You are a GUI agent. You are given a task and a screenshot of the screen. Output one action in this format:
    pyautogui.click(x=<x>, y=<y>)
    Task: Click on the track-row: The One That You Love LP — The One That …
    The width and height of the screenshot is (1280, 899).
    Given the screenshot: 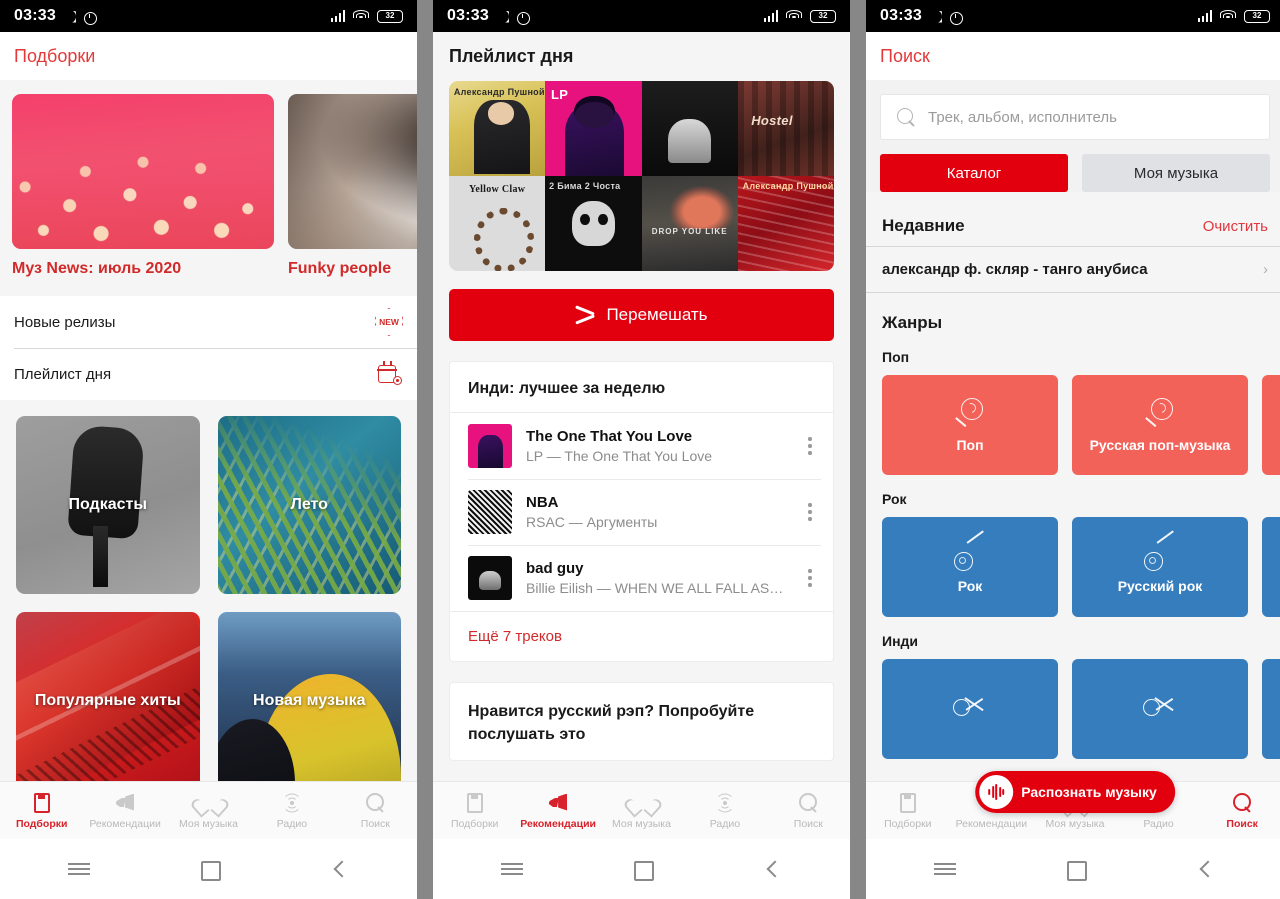 What is the action you would take?
    pyautogui.click(x=641, y=446)
    